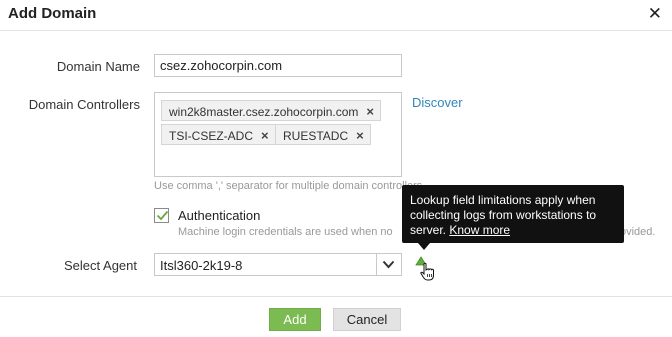  What do you see at coordinates (367, 319) in the screenshot?
I see `cancel-button: Cancel` at bounding box center [367, 319].